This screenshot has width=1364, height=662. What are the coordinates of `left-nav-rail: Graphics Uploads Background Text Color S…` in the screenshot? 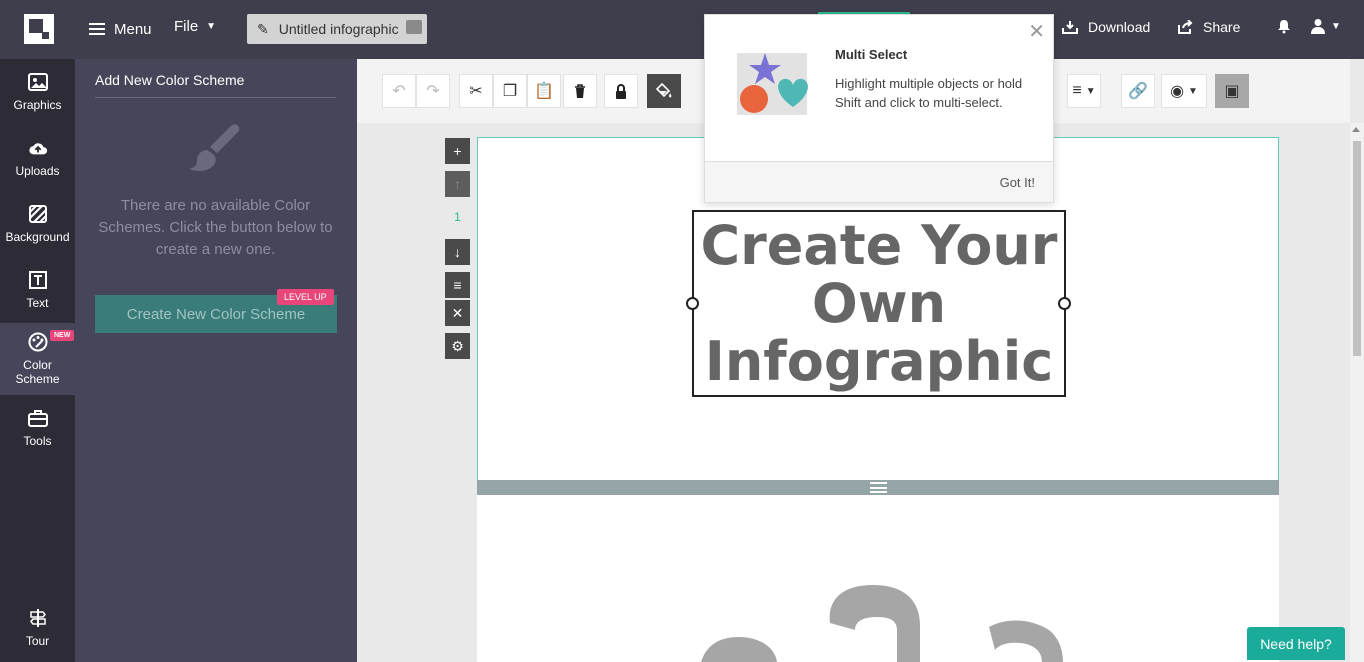 It's located at (37, 360).